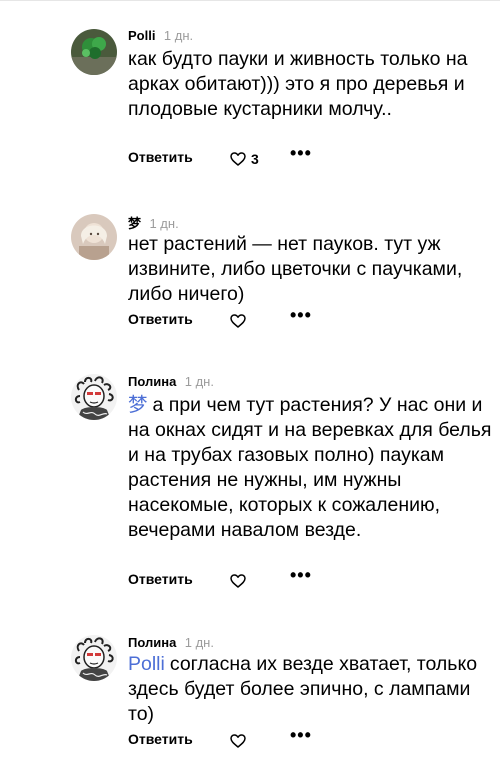 The image size is (500, 764). What do you see at coordinates (134, 223) in the screenshot?
I see `author-name: 梦` at bounding box center [134, 223].